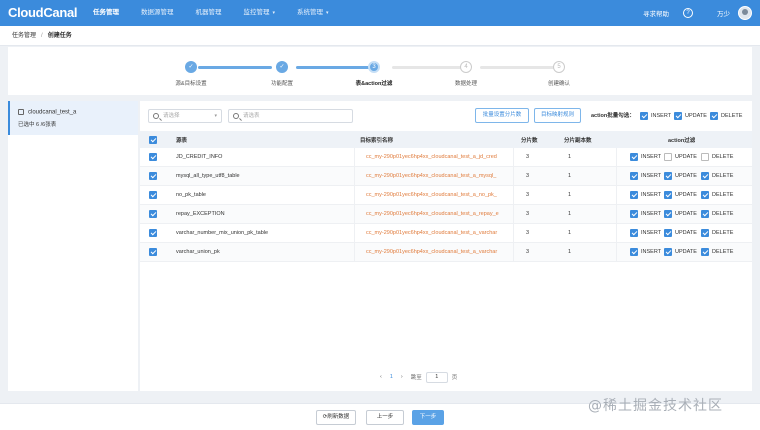  I want to click on action-bulk-label: action批量勾选：, so click(613, 116).